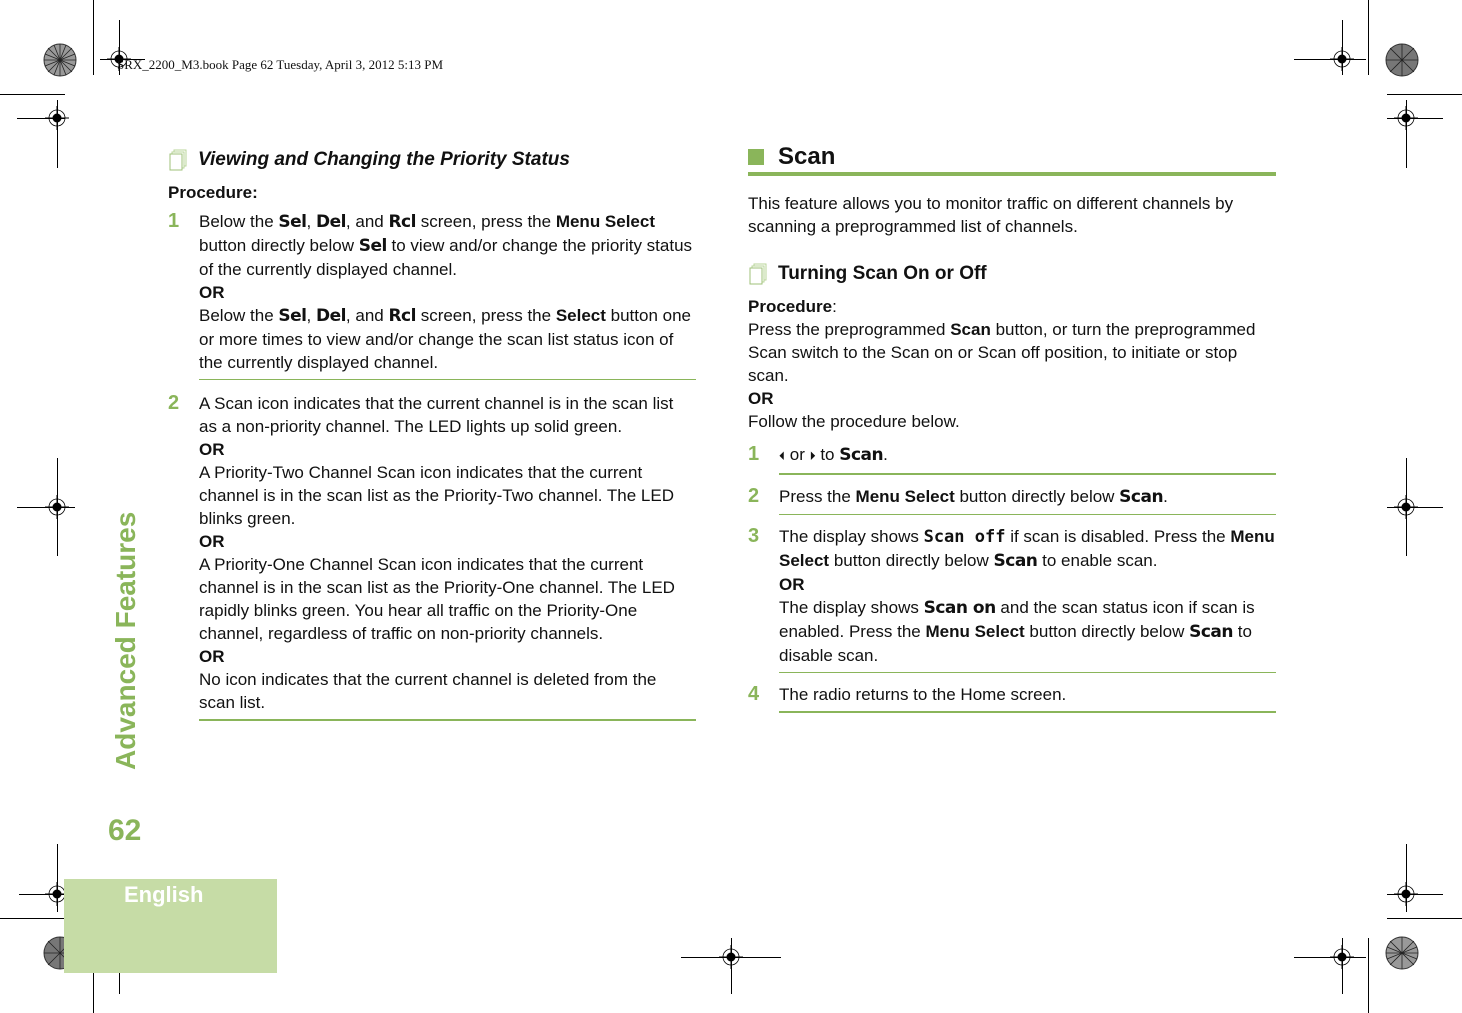 The width and height of the screenshot is (1462, 1013). I want to click on page-number: 62, so click(125, 830).